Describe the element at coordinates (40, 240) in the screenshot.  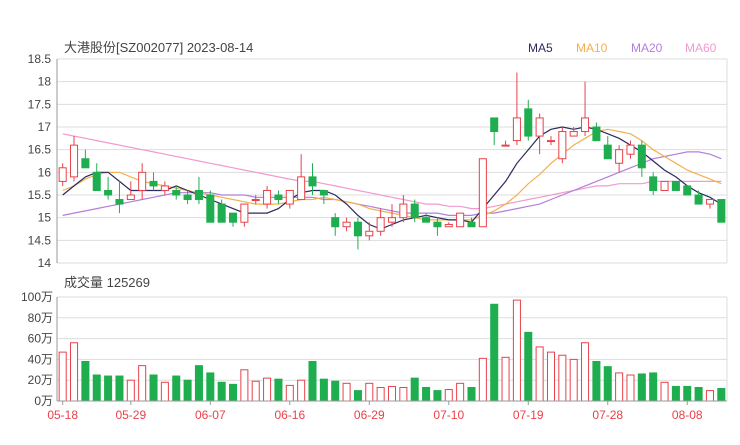
I see `price-tick-label: 14.5` at that location.